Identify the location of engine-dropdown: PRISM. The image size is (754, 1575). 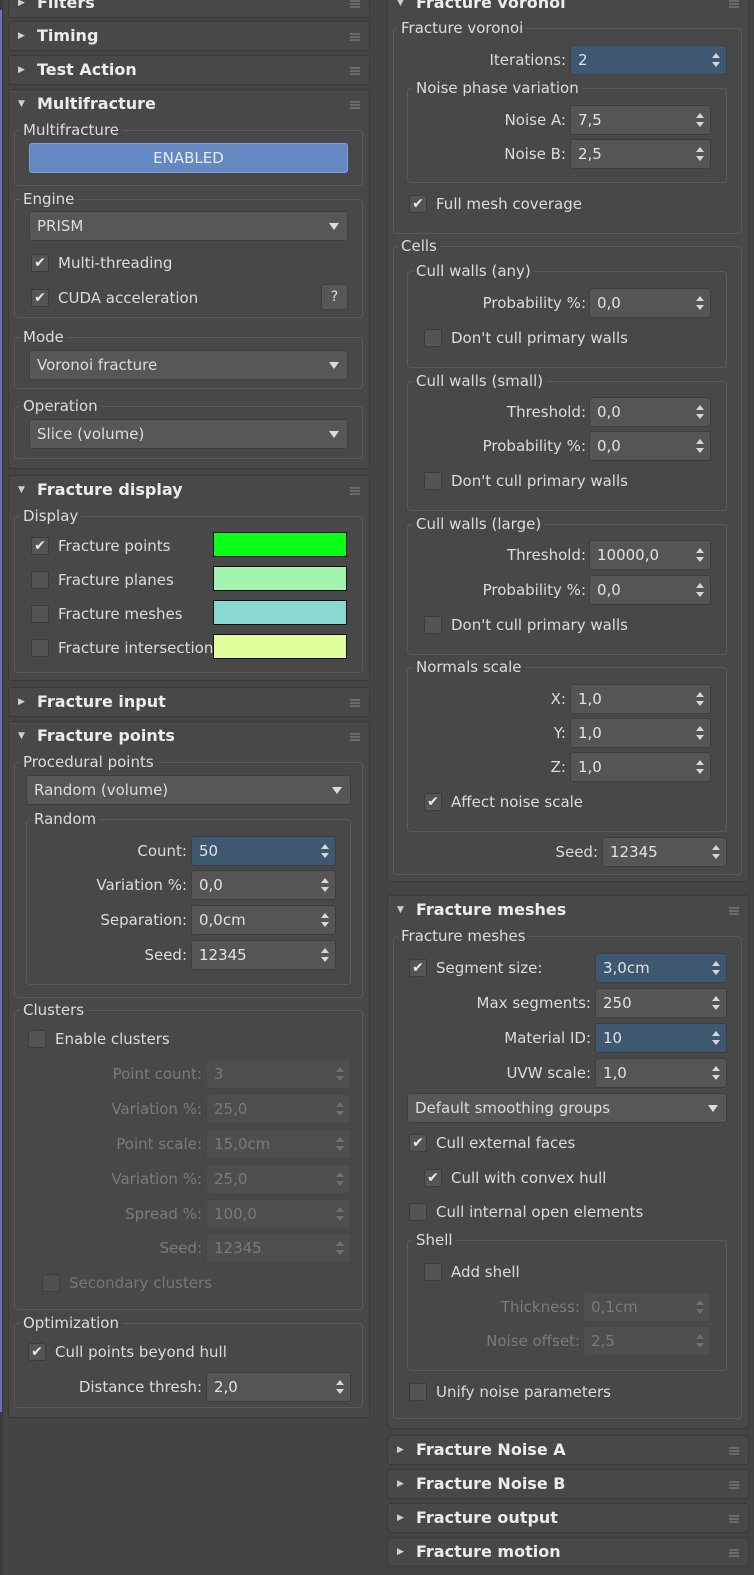
(188, 226).